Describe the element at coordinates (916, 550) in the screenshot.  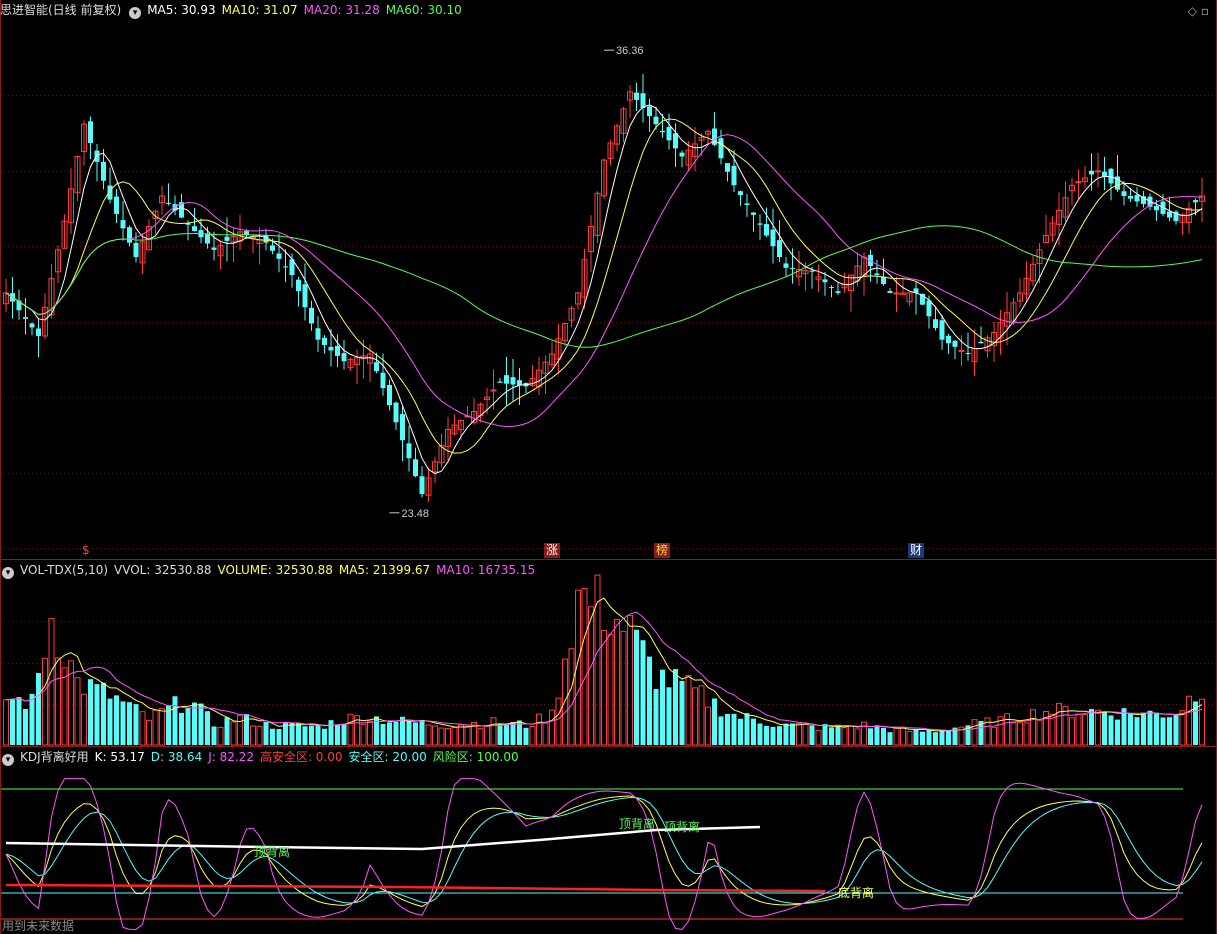
I see `event-marker-cai: 财` at that location.